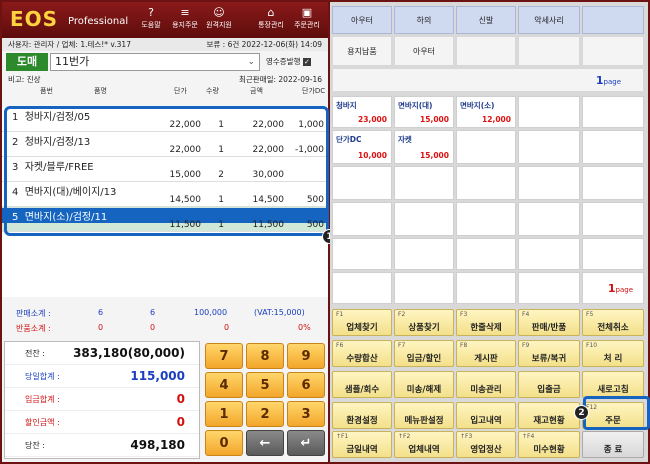 This screenshot has height=464, width=650. I want to click on numpad-key-5: 5, so click(265, 385).